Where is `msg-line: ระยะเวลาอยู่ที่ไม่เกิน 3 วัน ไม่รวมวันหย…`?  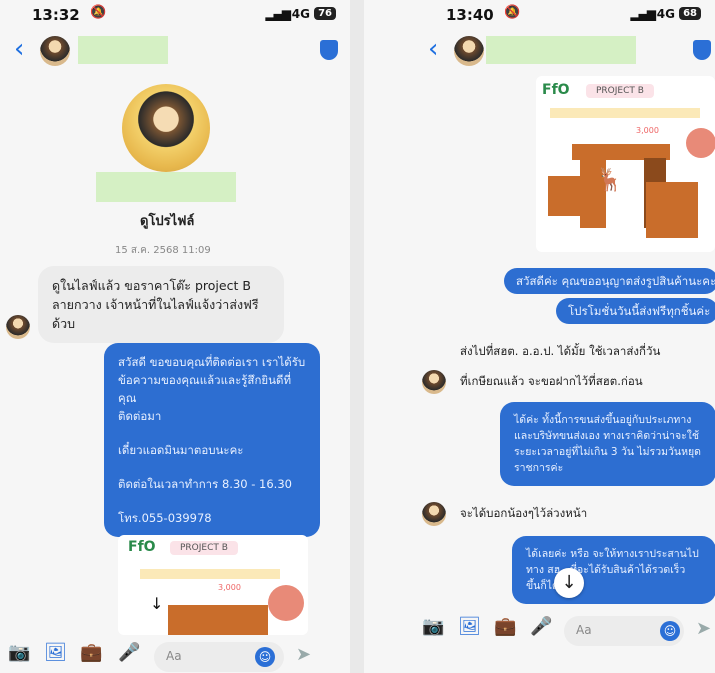 msg-line: ระยะเวลาอยู่ที่ไม่เกิน 3 วัน ไม่รวมวันหย… is located at coordinates (607, 452).